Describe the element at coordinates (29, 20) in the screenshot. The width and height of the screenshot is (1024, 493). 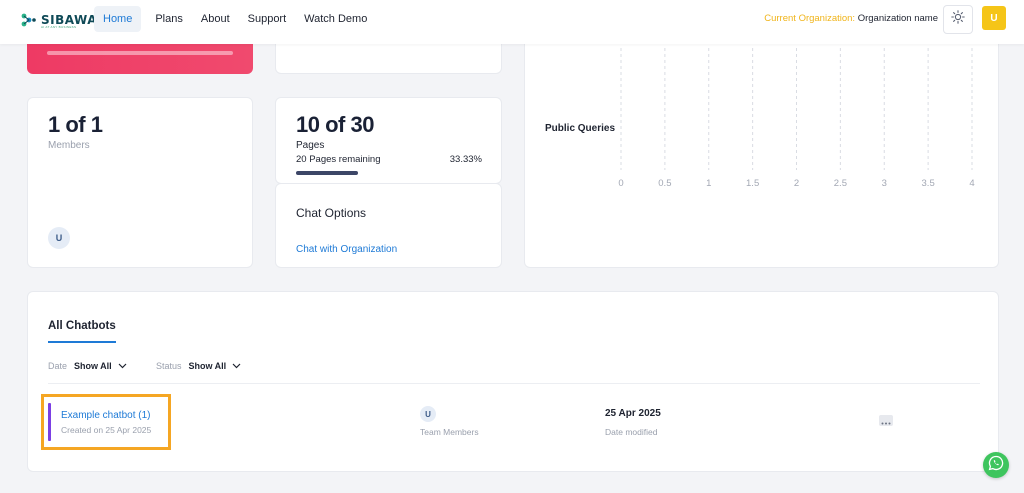
I see `logo-icon` at that location.